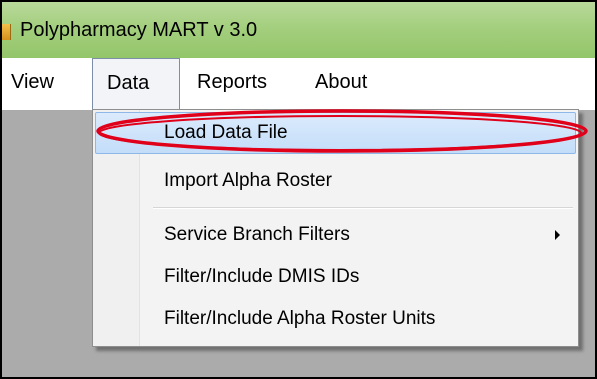 The width and height of the screenshot is (597, 379). I want to click on menu-about: About, so click(355, 82).